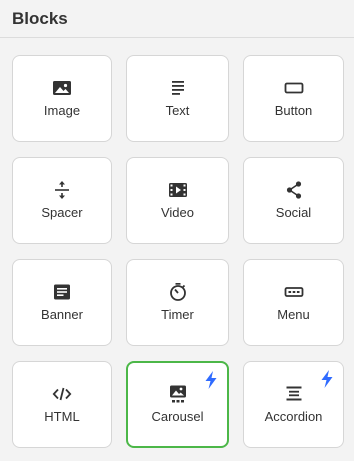 The image size is (354, 461). I want to click on button-icon, so click(294, 88).